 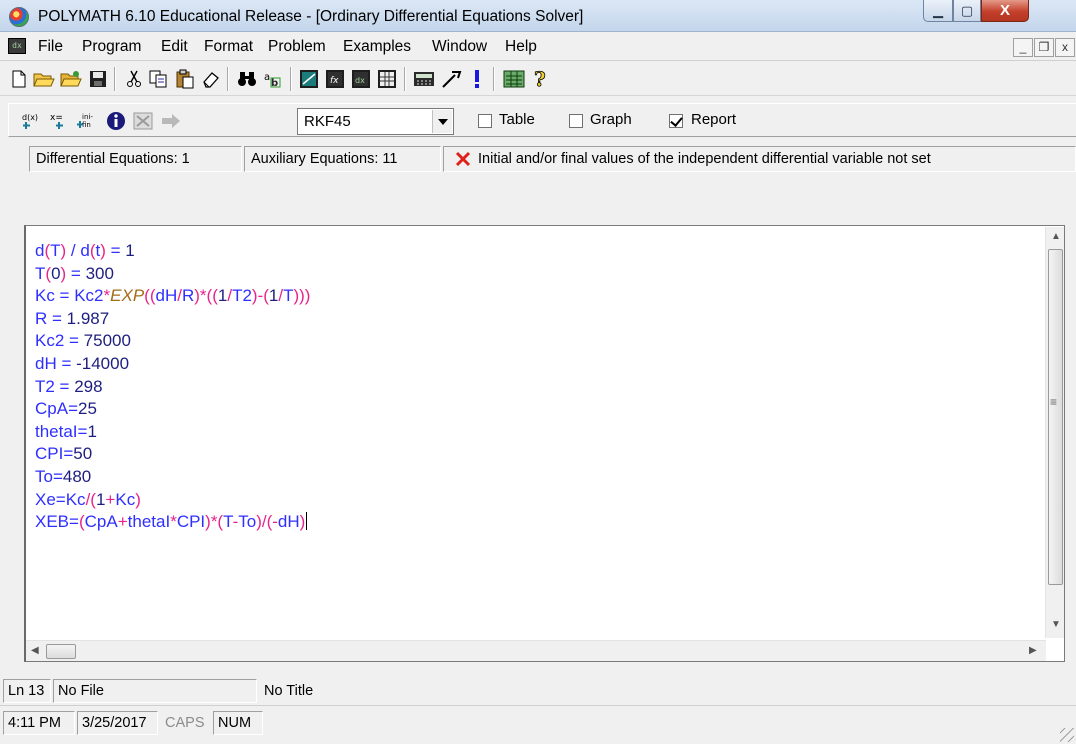 What do you see at coordinates (69, 386) in the screenshot?
I see `code-line: T2 = 298` at bounding box center [69, 386].